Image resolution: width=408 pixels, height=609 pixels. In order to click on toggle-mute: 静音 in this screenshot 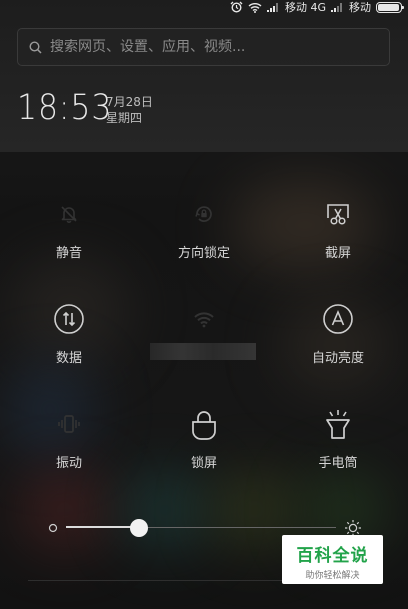, I will do `click(69, 228)`.